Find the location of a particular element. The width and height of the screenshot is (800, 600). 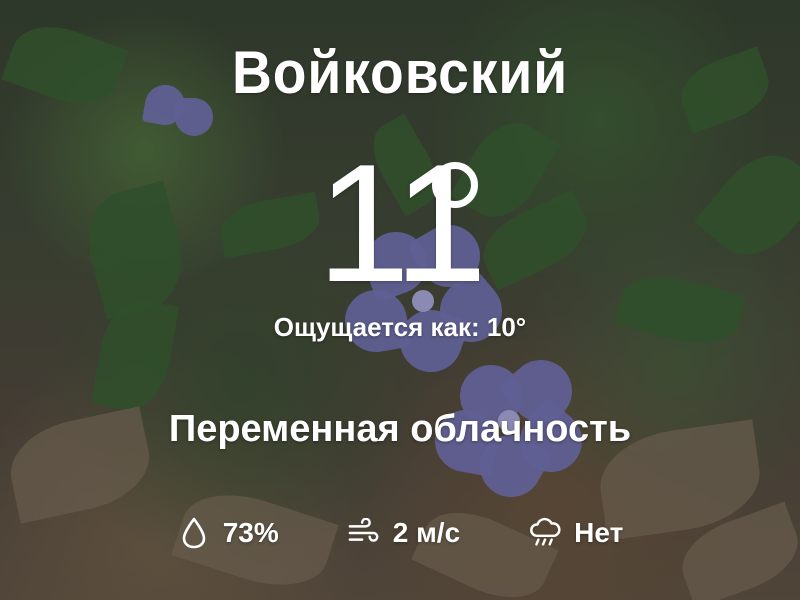

humidity-stat: 73% is located at coordinates (228, 533).